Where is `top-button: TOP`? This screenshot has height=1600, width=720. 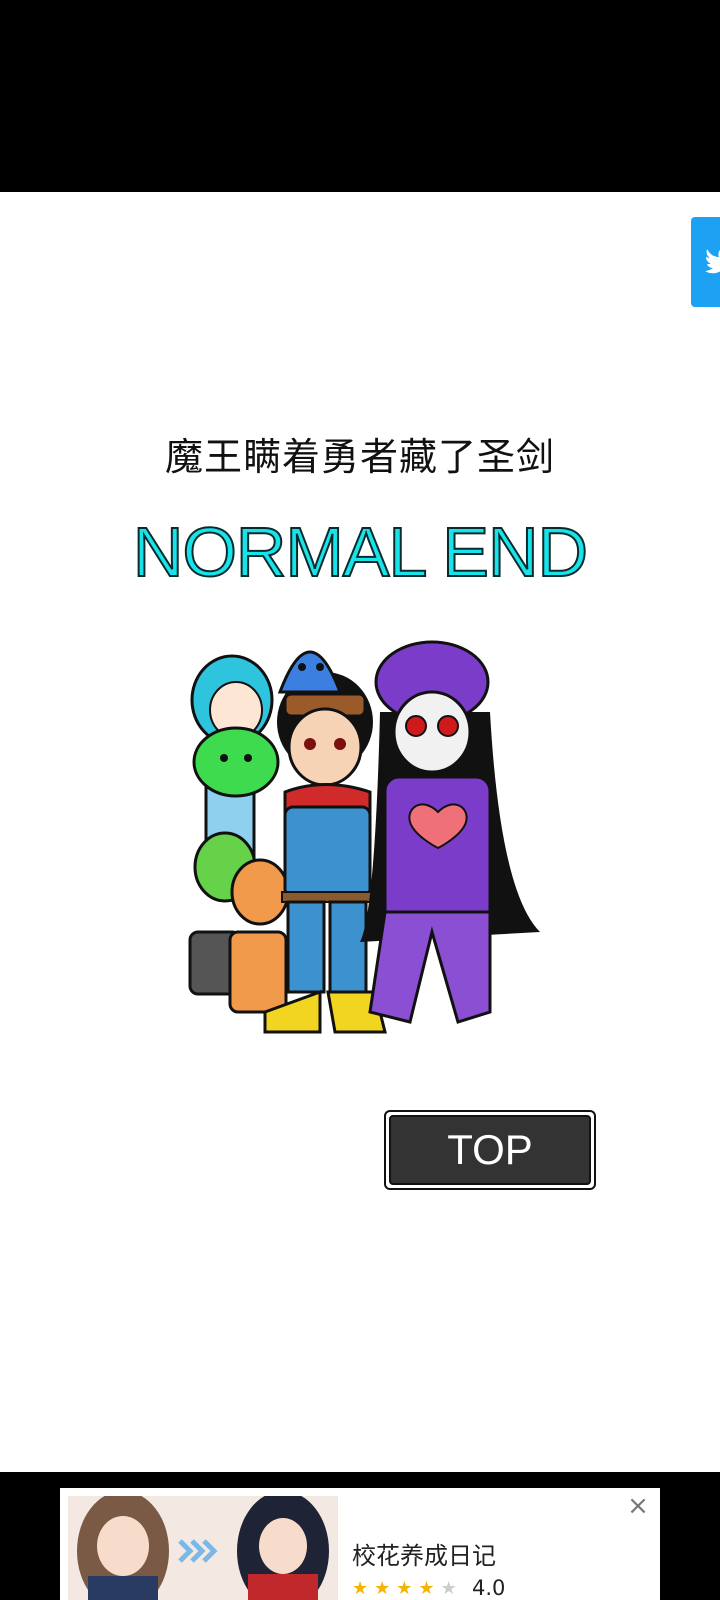 top-button: TOP is located at coordinates (490, 1150).